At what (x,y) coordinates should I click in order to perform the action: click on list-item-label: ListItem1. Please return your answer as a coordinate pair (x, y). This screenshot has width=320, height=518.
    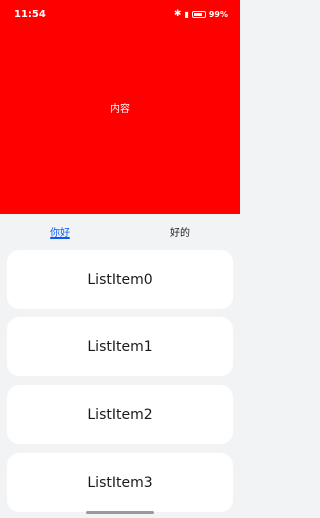
    Looking at the image, I should click on (120, 346).